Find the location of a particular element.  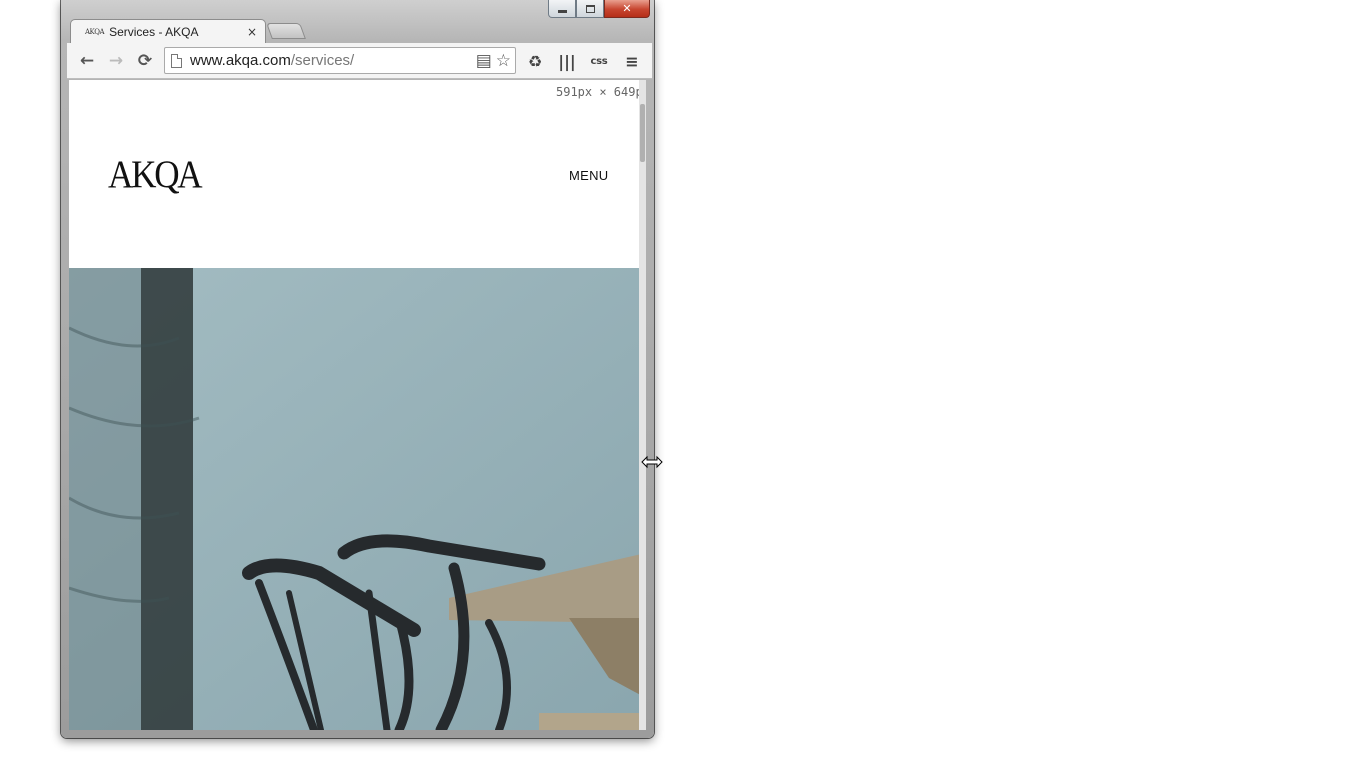

back-arrow-icon: ← is located at coordinates (87, 61).